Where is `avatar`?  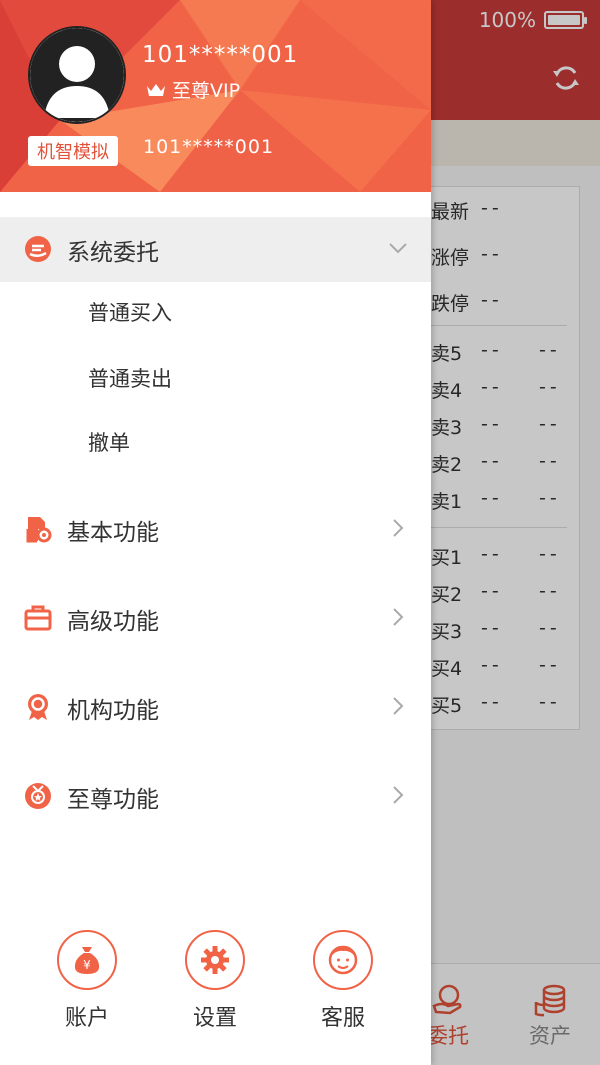 avatar is located at coordinates (77, 75).